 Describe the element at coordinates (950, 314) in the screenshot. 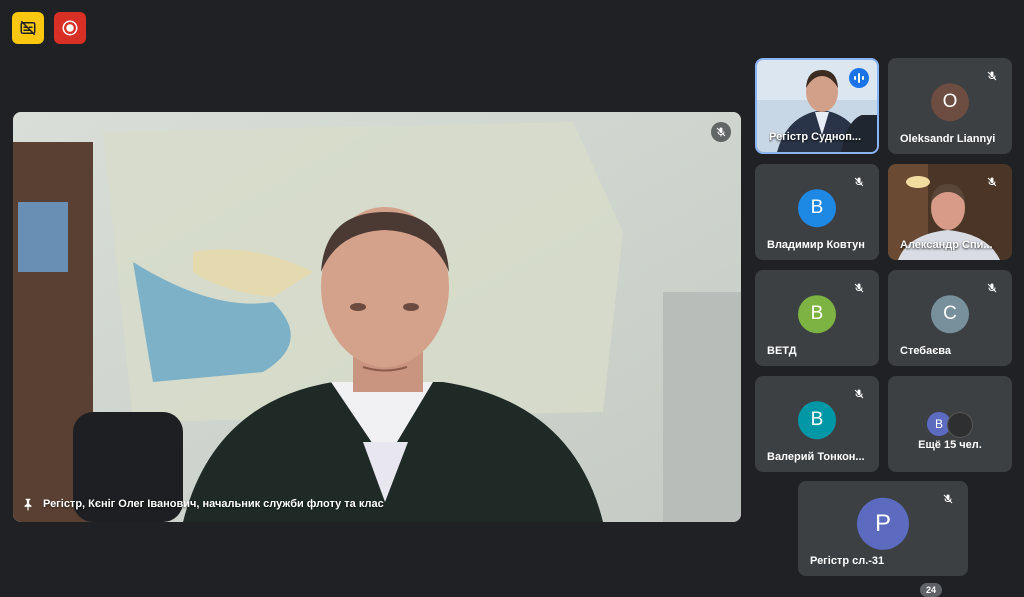

I see `avatar: С` at that location.